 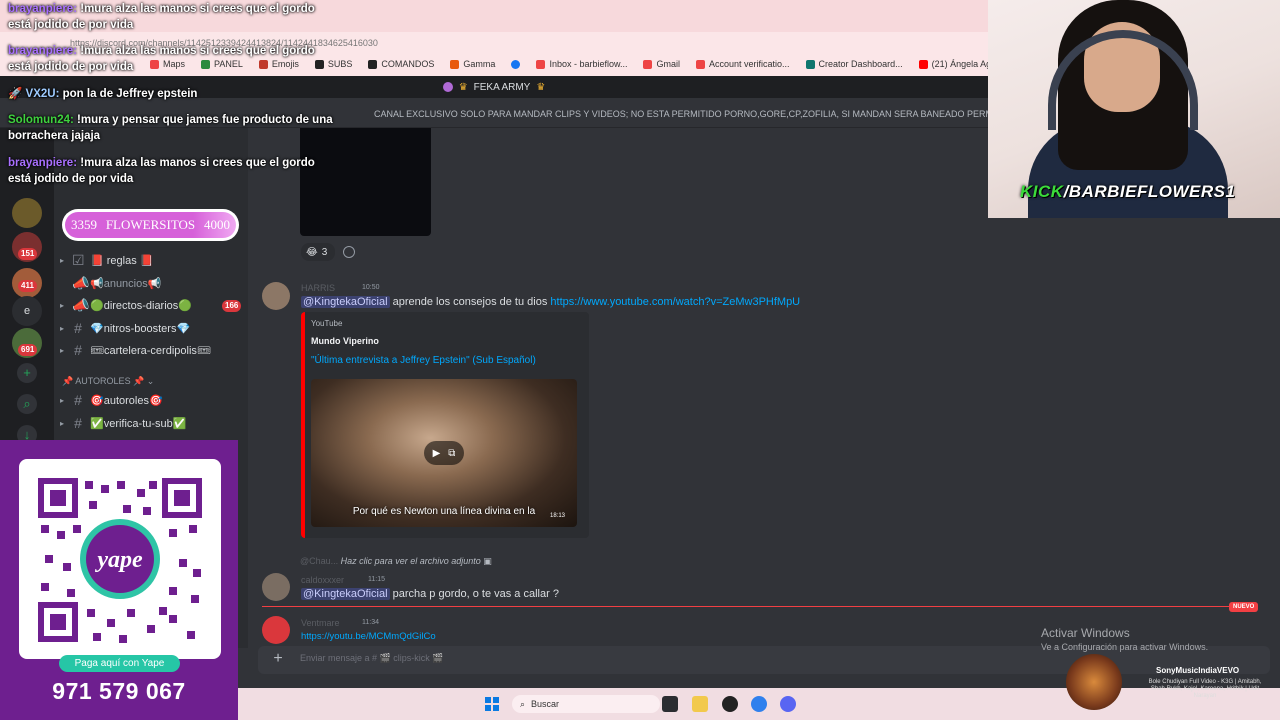 I want to click on message-time: 11:15, so click(x=376, y=579).